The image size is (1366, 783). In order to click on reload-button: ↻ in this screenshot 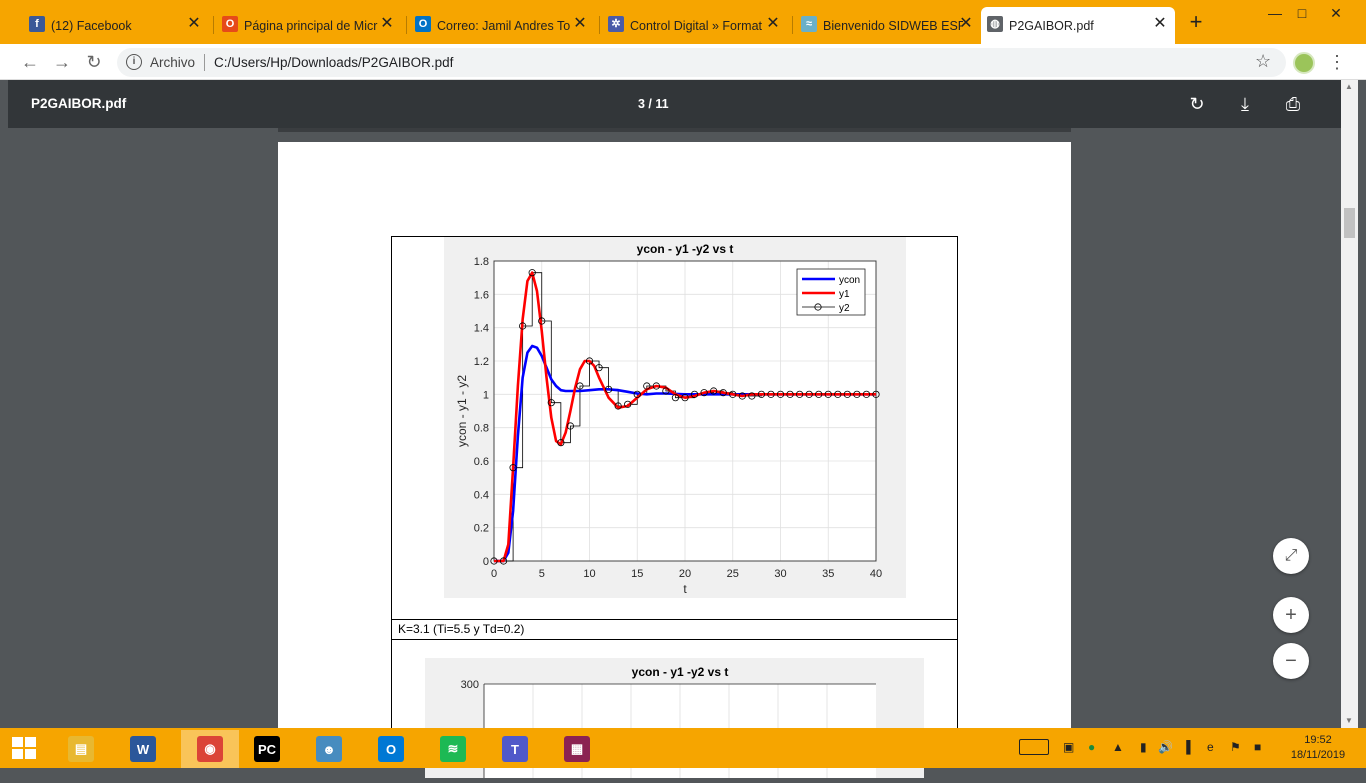, I will do `click(94, 62)`.